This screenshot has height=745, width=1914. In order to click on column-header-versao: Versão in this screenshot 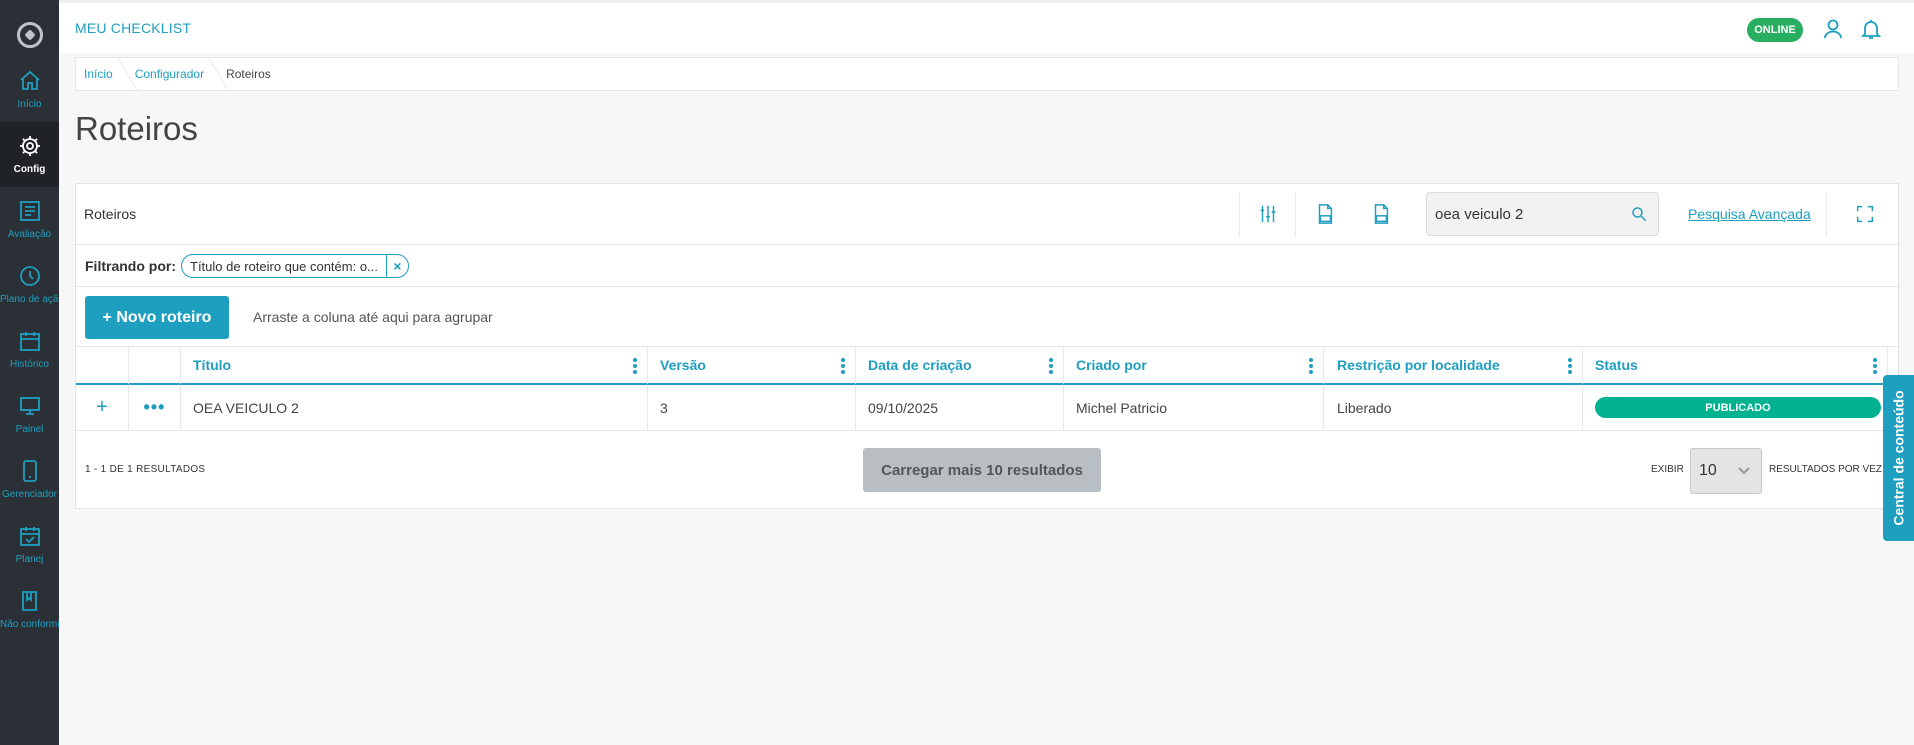, I will do `click(752, 366)`.